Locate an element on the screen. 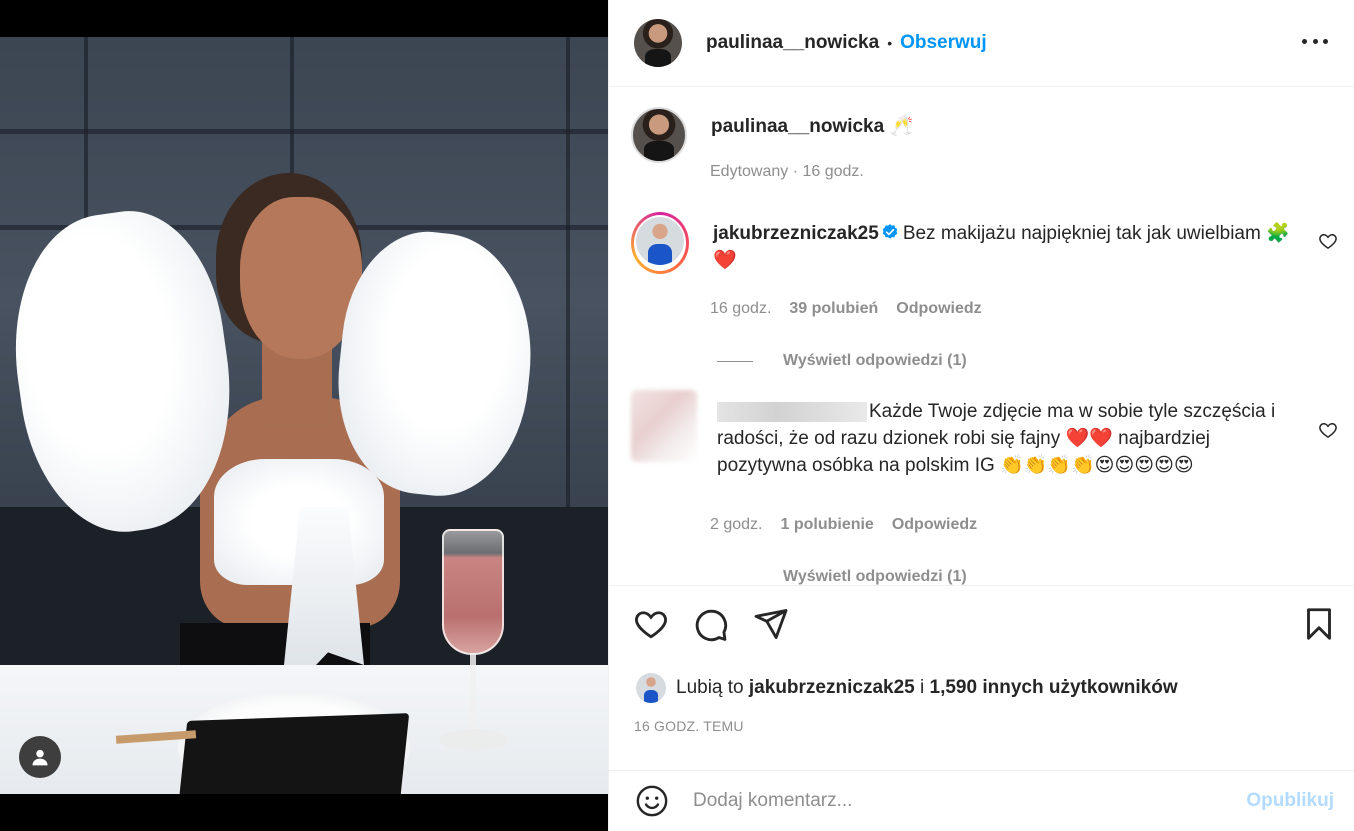 The height and width of the screenshot is (831, 1354). comment-likes-count: 39 polubień is located at coordinates (833, 309).